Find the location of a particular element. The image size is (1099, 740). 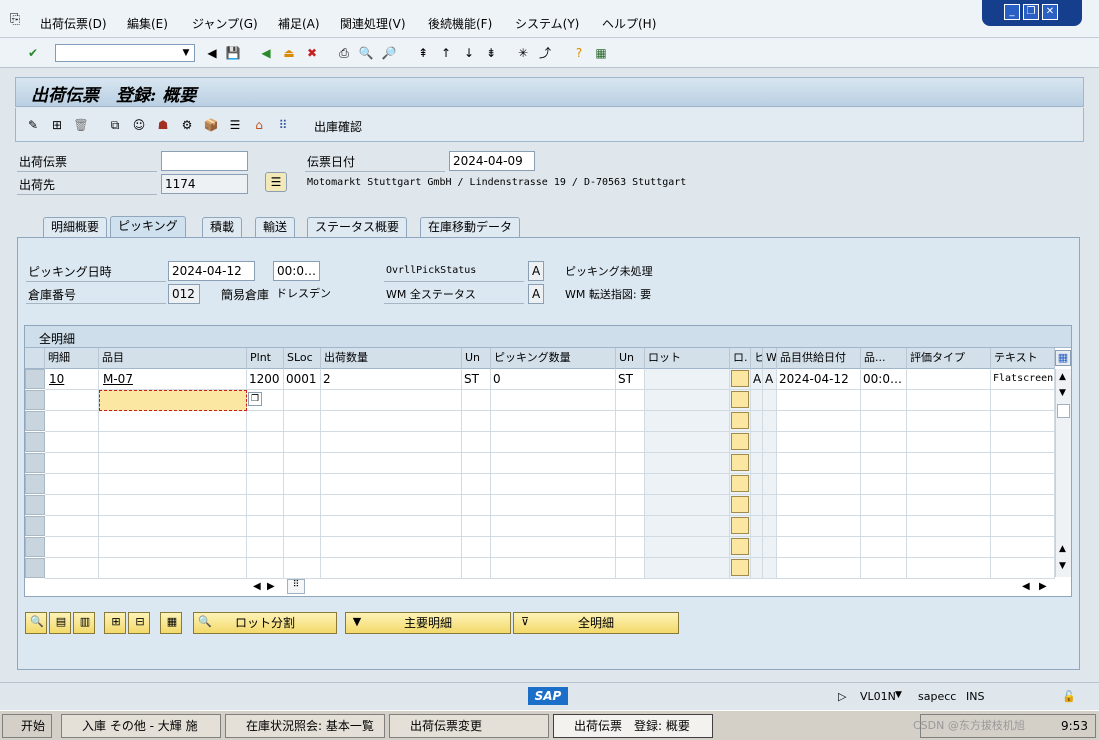

table-cell: A is located at coordinates (757, 379).